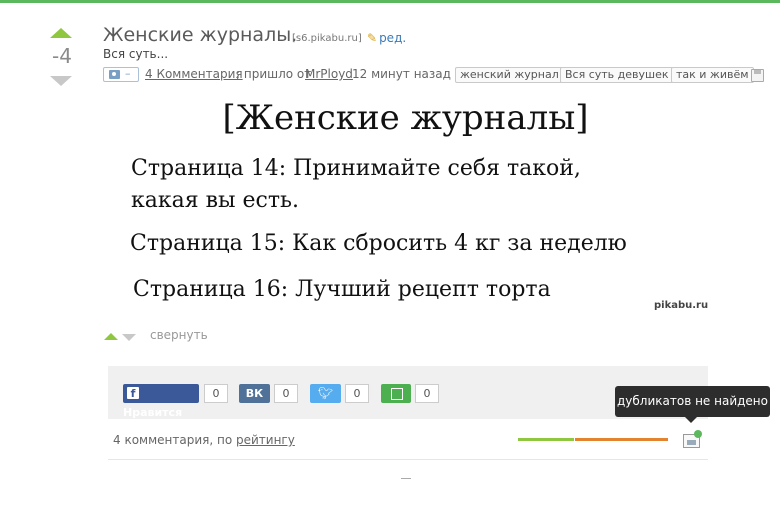 The width and height of the screenshot is (780, 509). I want to click on post-source: [s6.pikabu.ru], so click(327, 38).